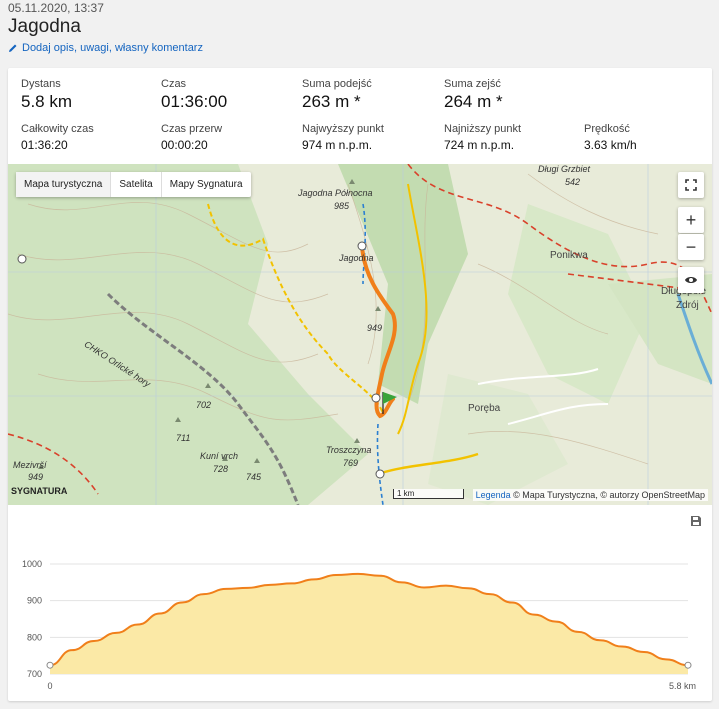  I want to click on zoom-in-icon: +, so click(691, 219).